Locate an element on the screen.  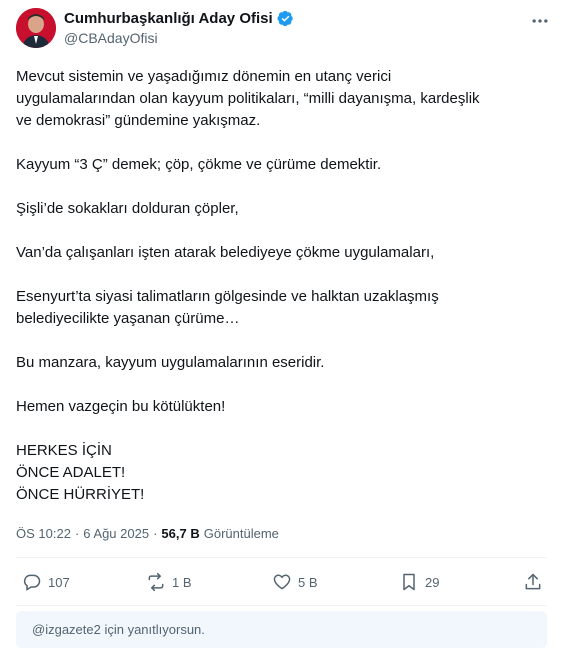
author-handle: @CBAdayOfisi is located at coordinates (111, 38).